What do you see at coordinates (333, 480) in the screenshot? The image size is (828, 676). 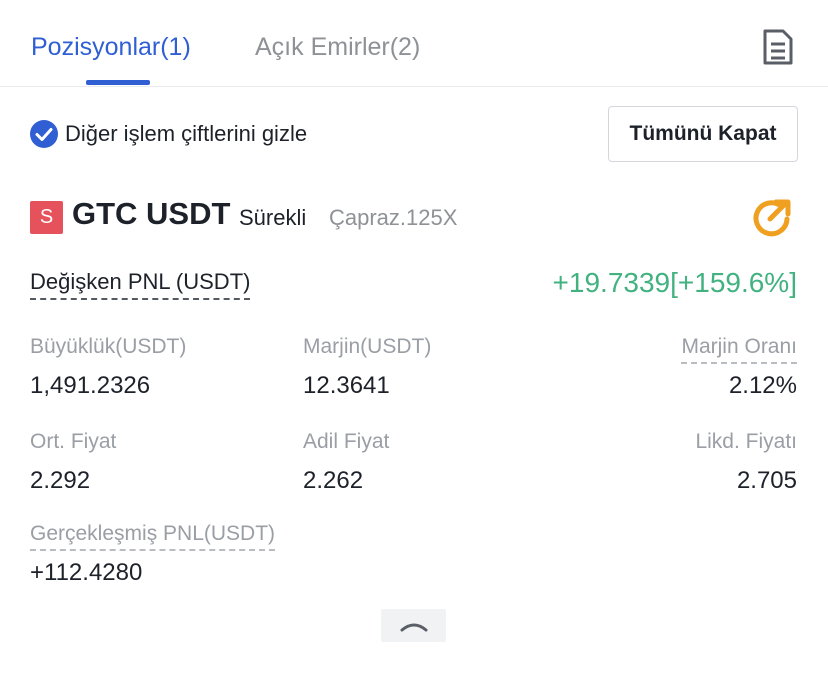 I see `mark-price-value: 2.262` at bounding box center [333, 480].